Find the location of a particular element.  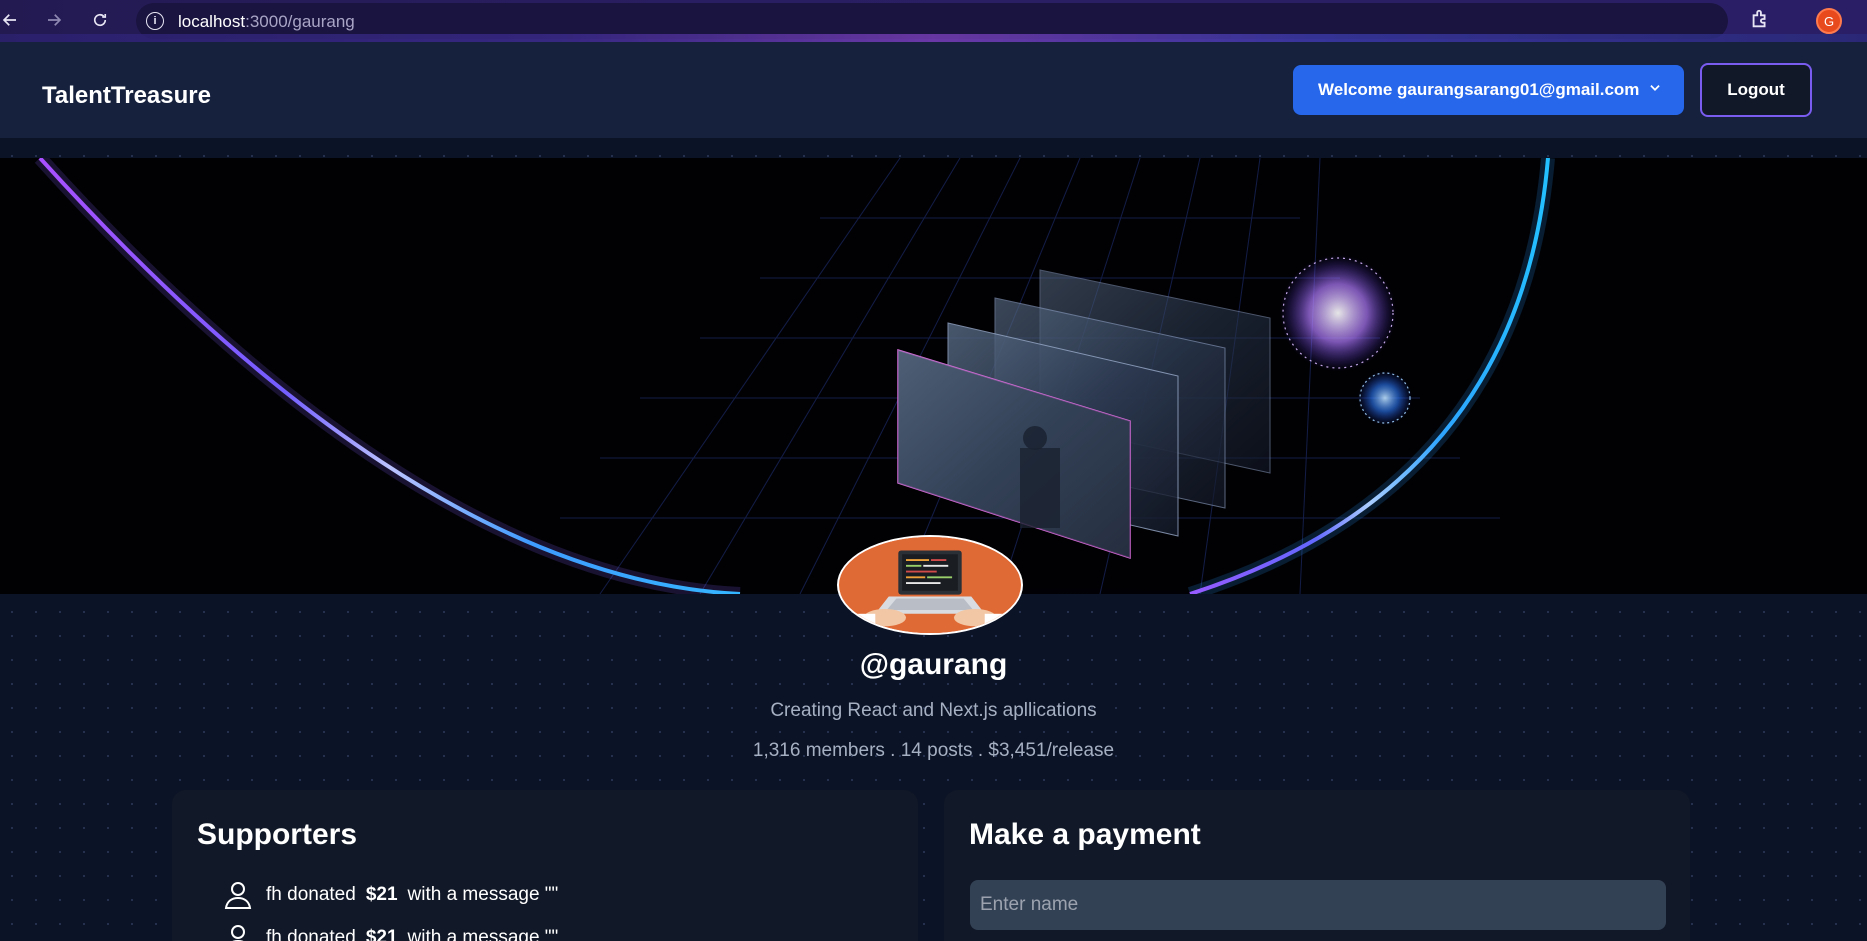

info-icon: i is located at coordinates (155, 21).